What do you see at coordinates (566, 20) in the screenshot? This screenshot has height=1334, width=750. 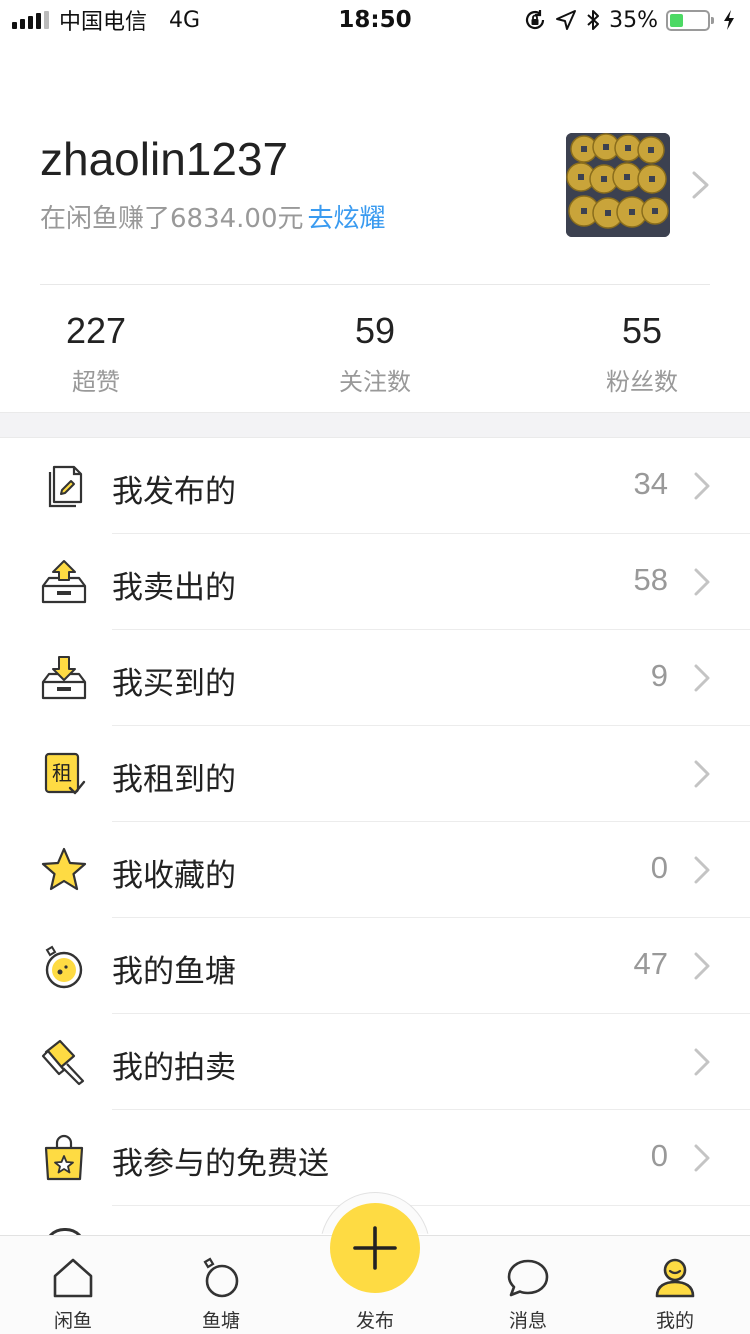 I see `location-icon` at bounding box center [566, 20].